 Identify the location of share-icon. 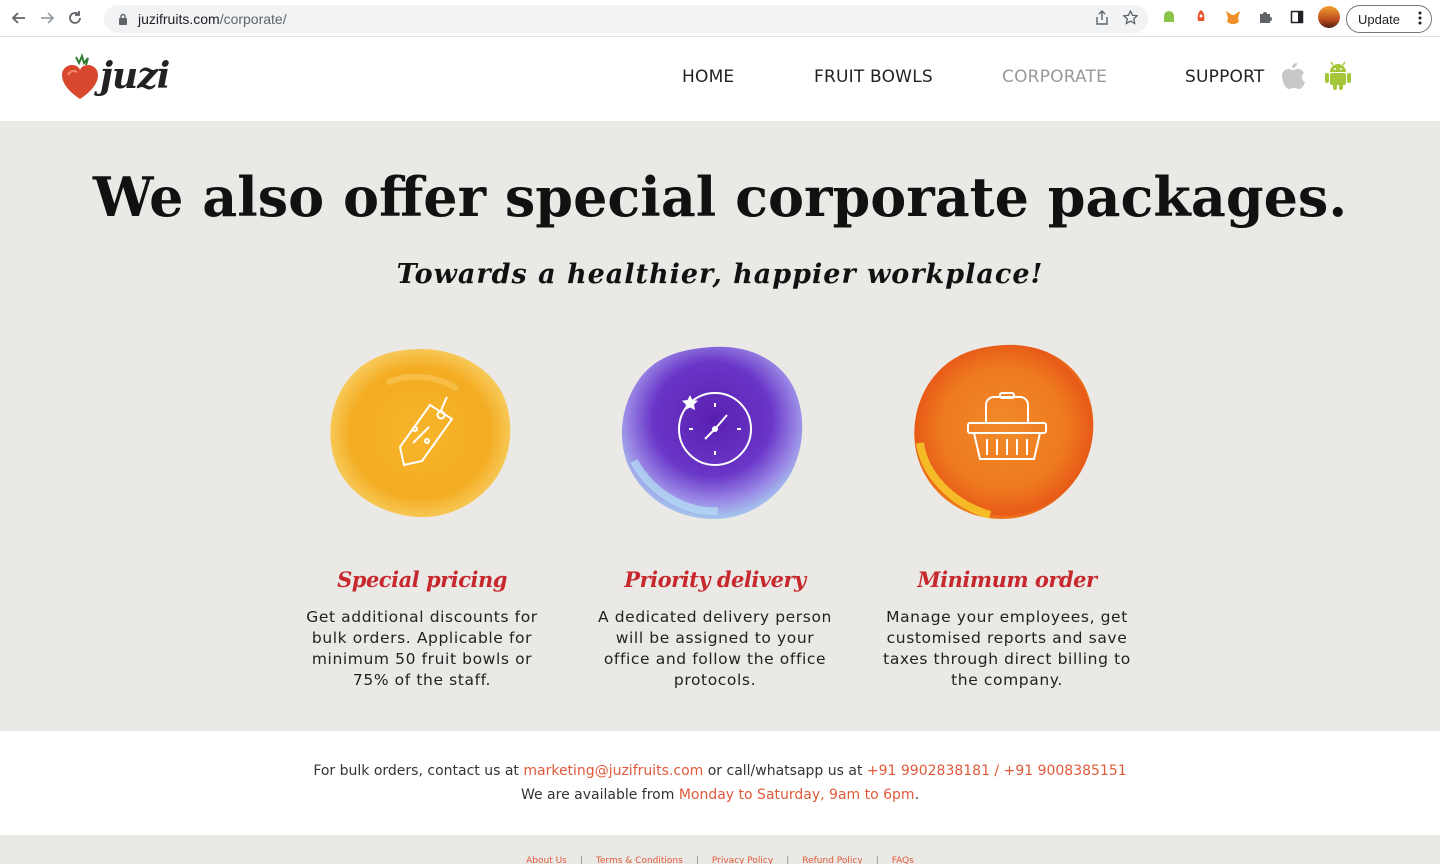
(1102, 19).